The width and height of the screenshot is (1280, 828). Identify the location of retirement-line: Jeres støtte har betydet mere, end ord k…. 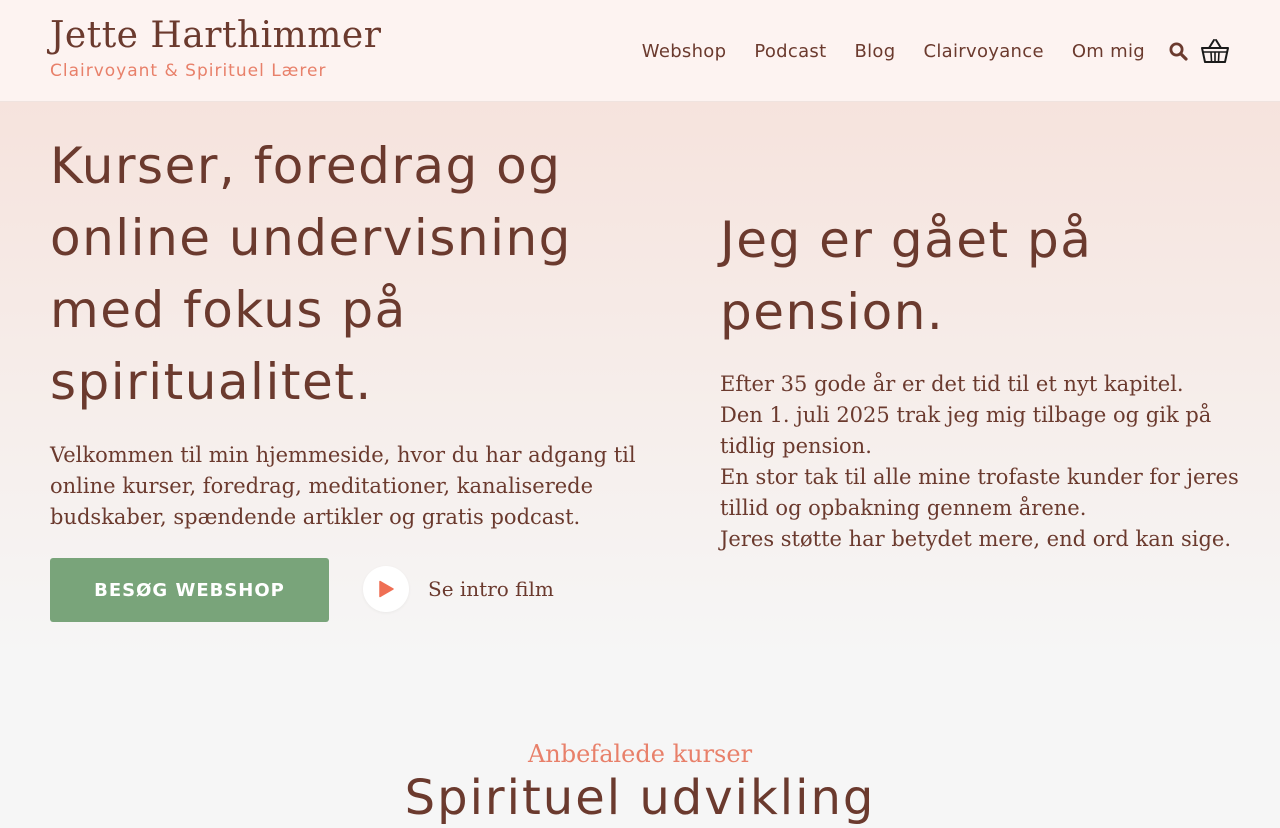
(976, 539).